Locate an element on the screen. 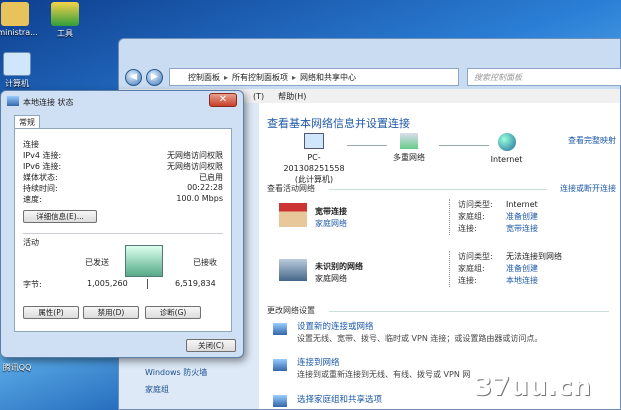  sidebar-homegroup: 家庭组 is located at coordinates (157, 389).